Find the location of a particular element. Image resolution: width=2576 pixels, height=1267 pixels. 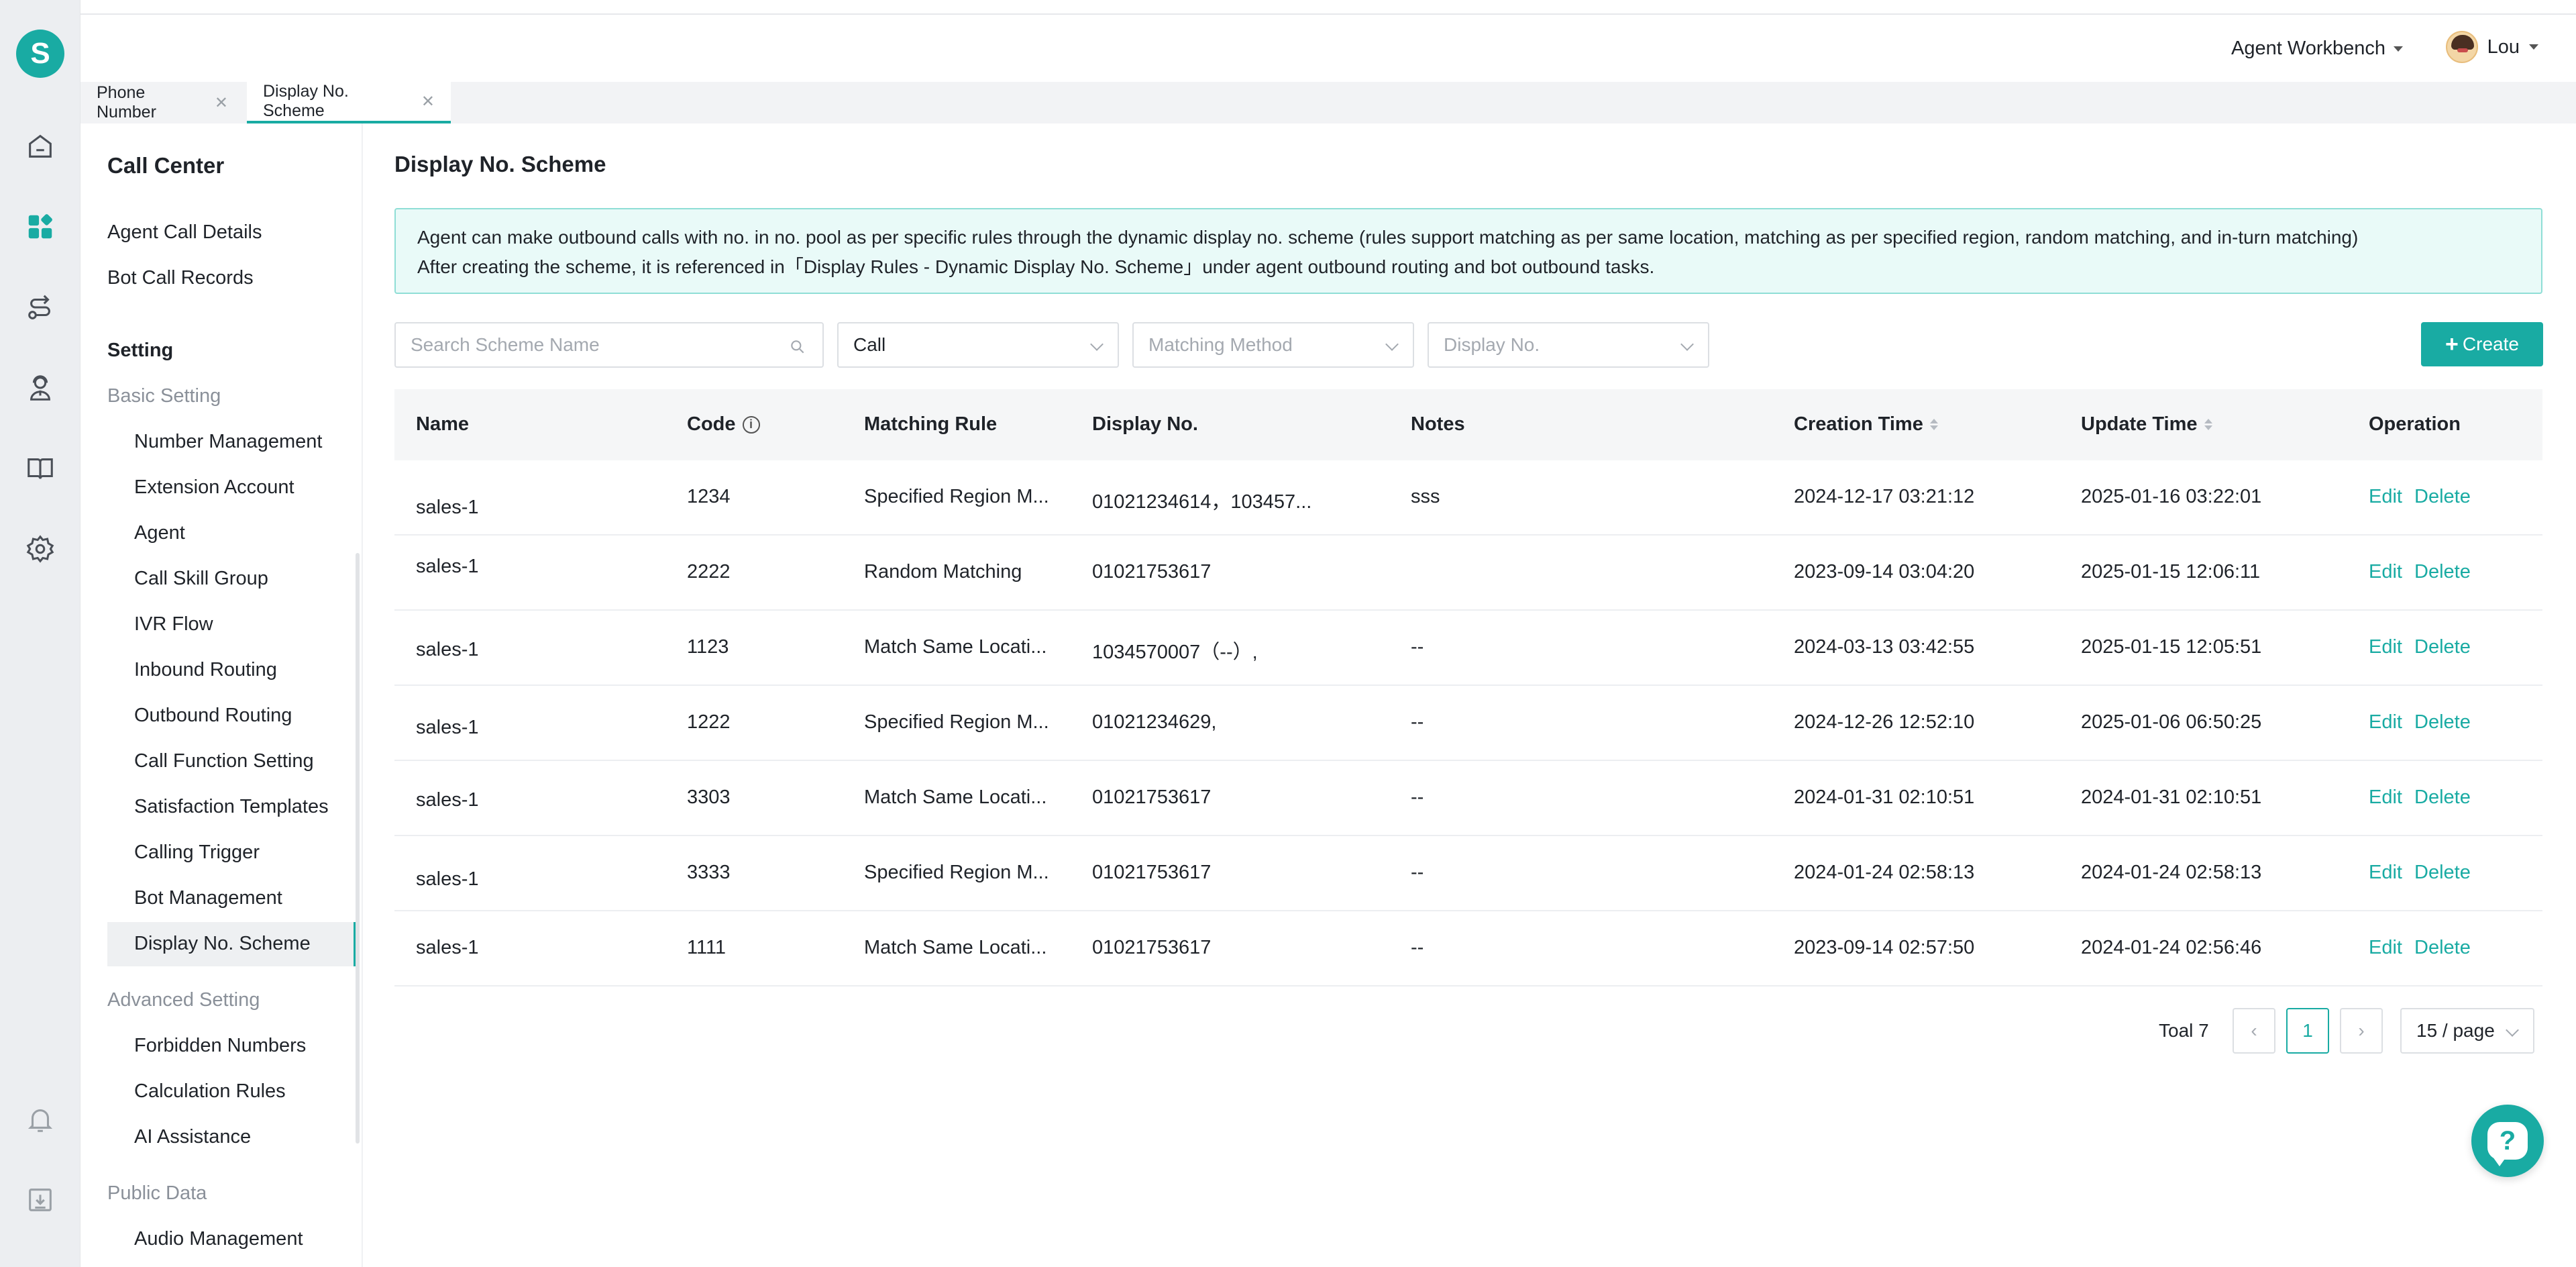

sidebar-item-satisfaction-templates: Satisfaction Templates is located at coordinates (231, 807).